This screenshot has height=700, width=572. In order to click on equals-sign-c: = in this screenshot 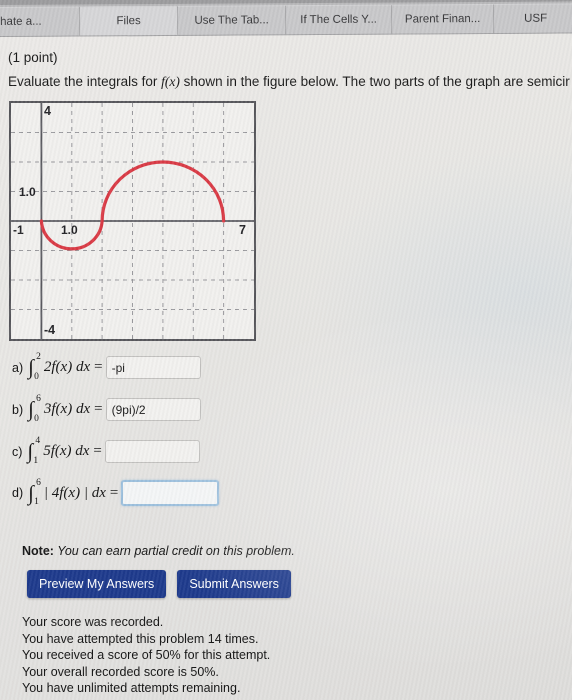, I will do `click(97, 451)`.